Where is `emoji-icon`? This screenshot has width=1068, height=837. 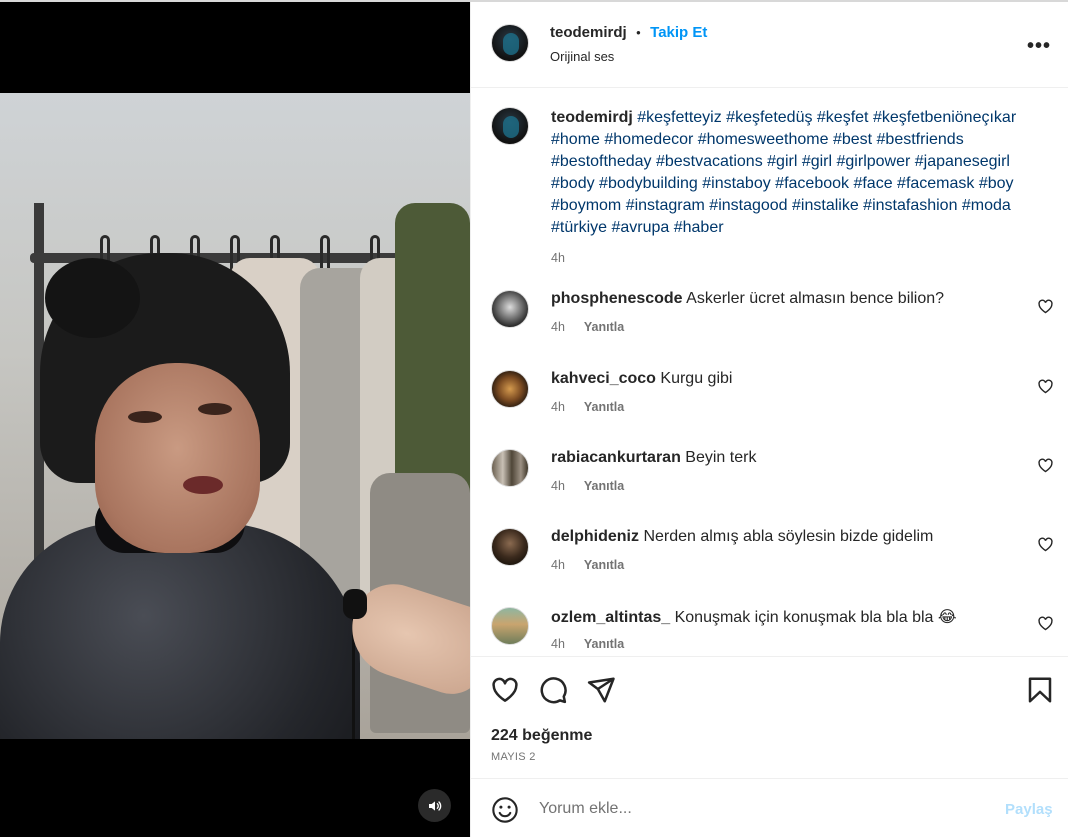
emoji-icon is located at coordinates (505, 810).